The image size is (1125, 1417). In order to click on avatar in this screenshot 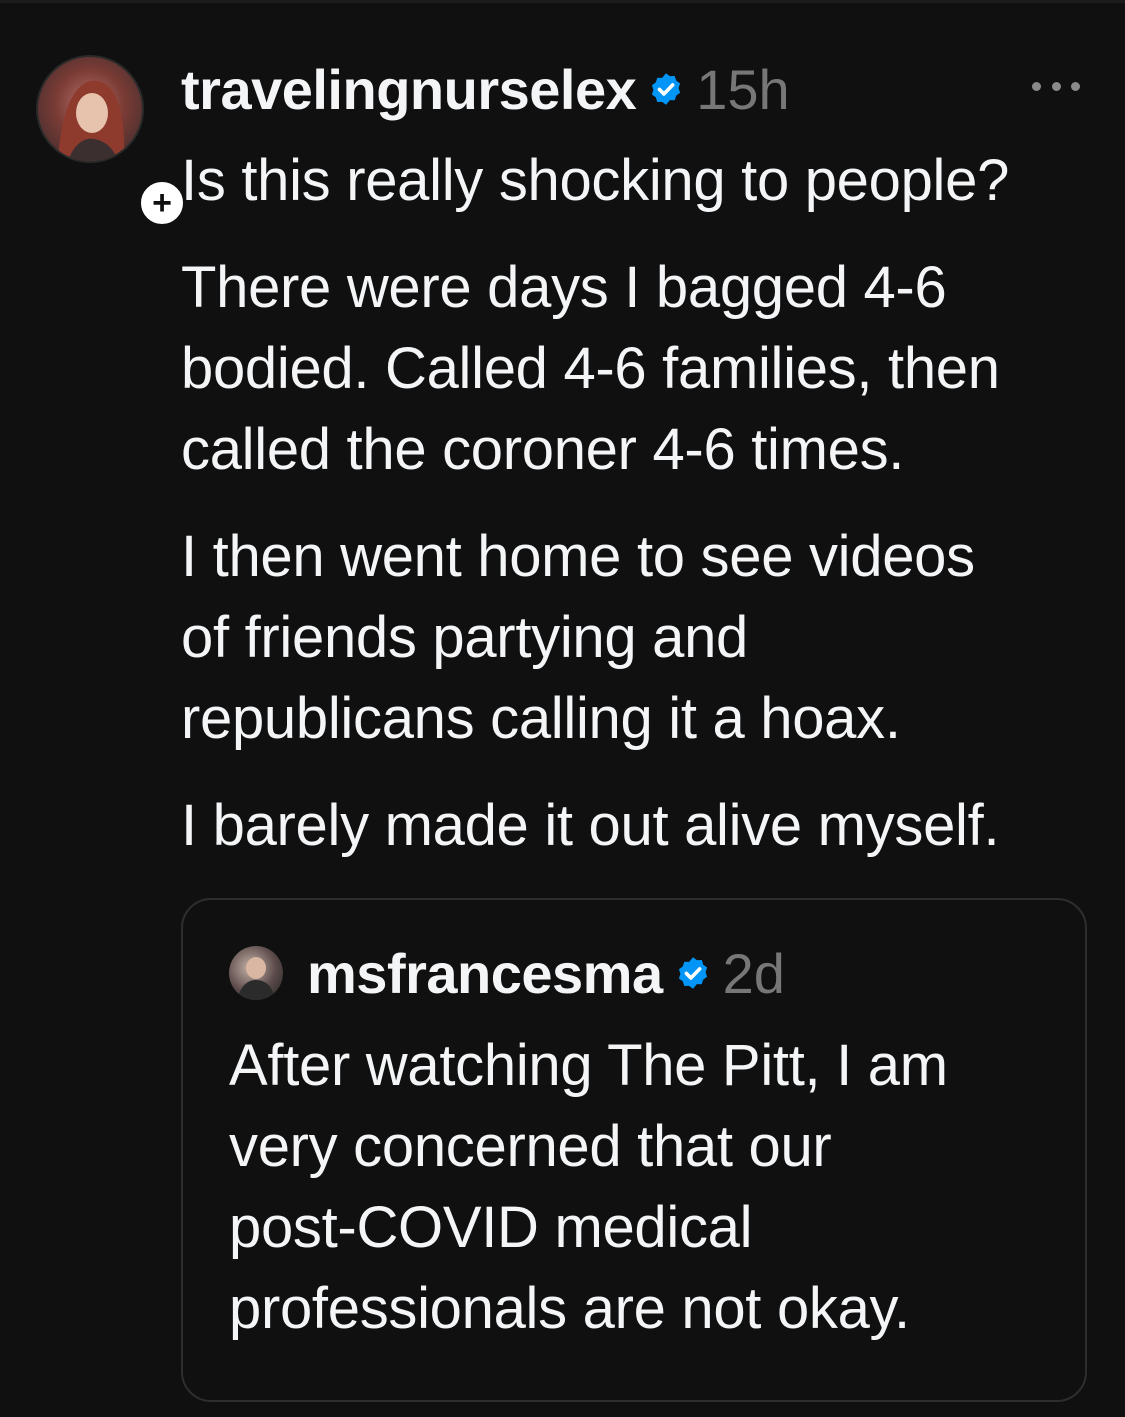, I will do `click(90, 109)`.